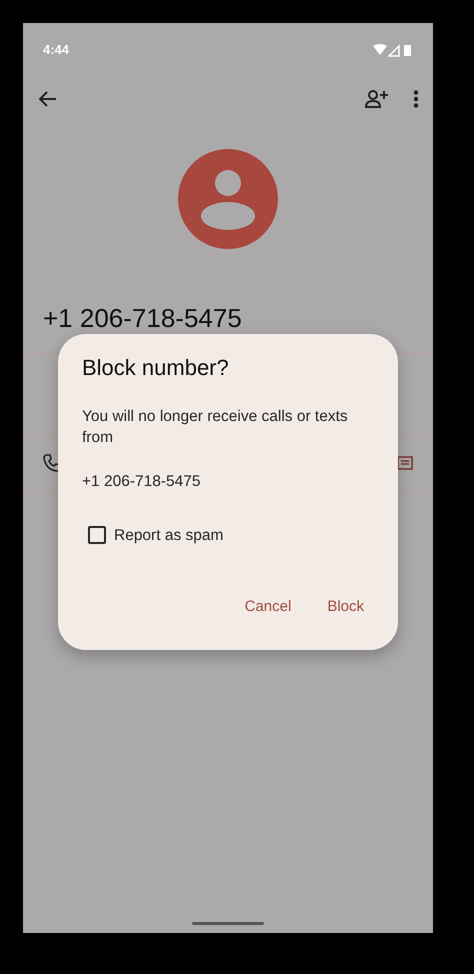  Describe the element at coordinates (345, 607) in the screenshot. I see `dialog-button: Block` at that location.